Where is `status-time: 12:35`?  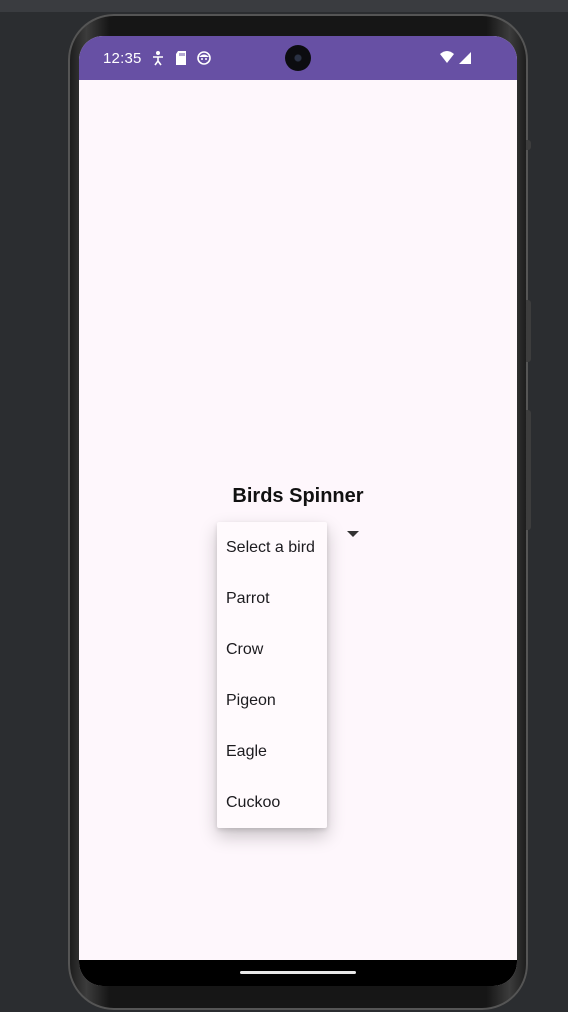
status-time: 12:35 is located at coordinates (122, 58).